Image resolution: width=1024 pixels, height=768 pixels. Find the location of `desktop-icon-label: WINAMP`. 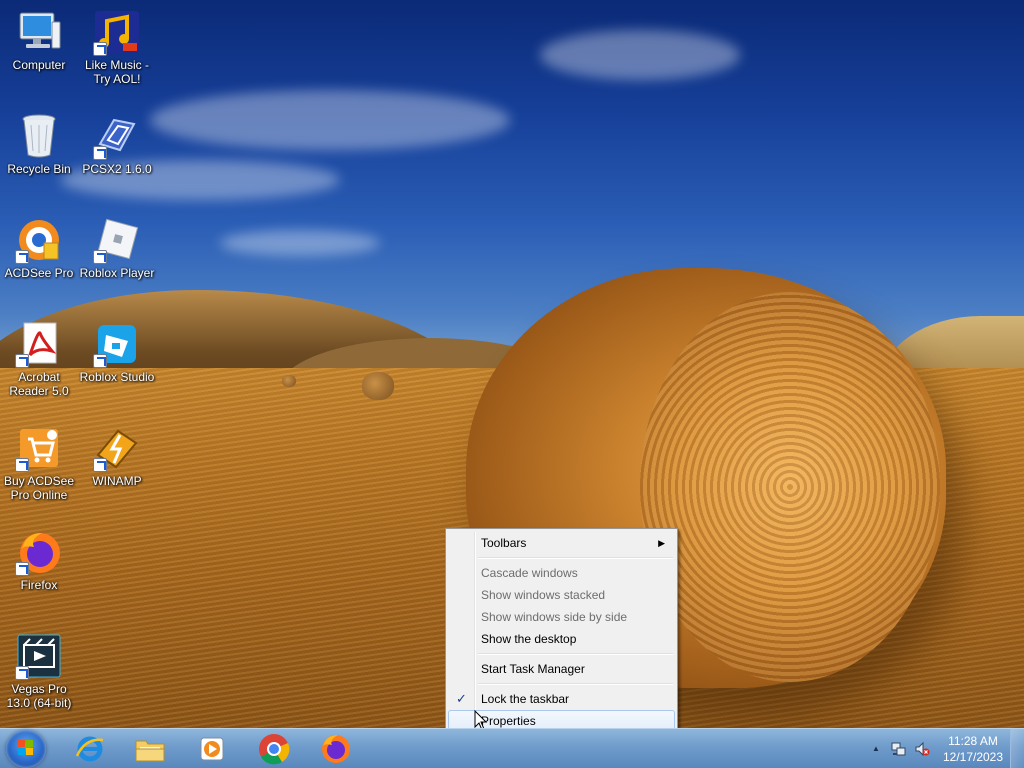

desktop-icon-label: WINAMP is located at coordinates (117, 481).